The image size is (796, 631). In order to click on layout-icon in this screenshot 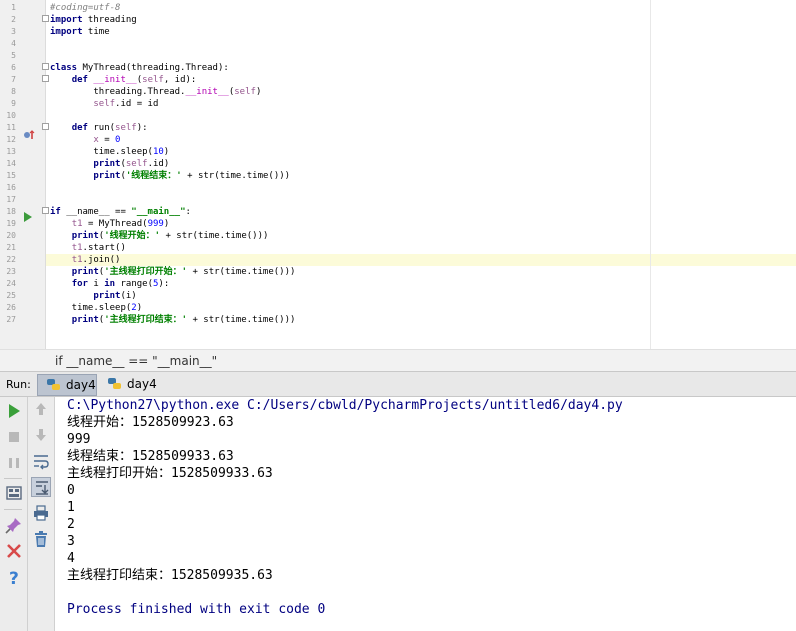, I will do `click(14, 493)`.